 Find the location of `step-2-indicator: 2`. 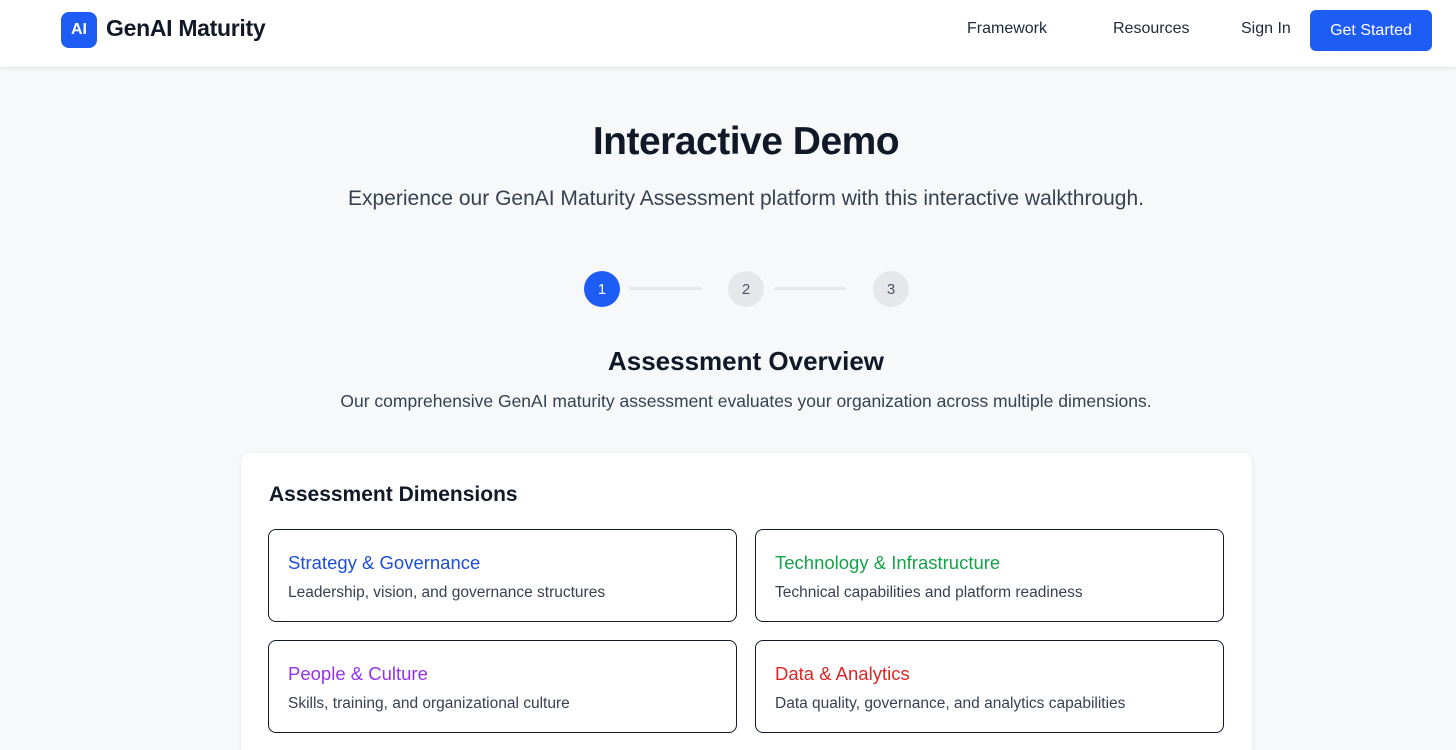

step-2-indicator: 2 is located at coordinates (746, 289).